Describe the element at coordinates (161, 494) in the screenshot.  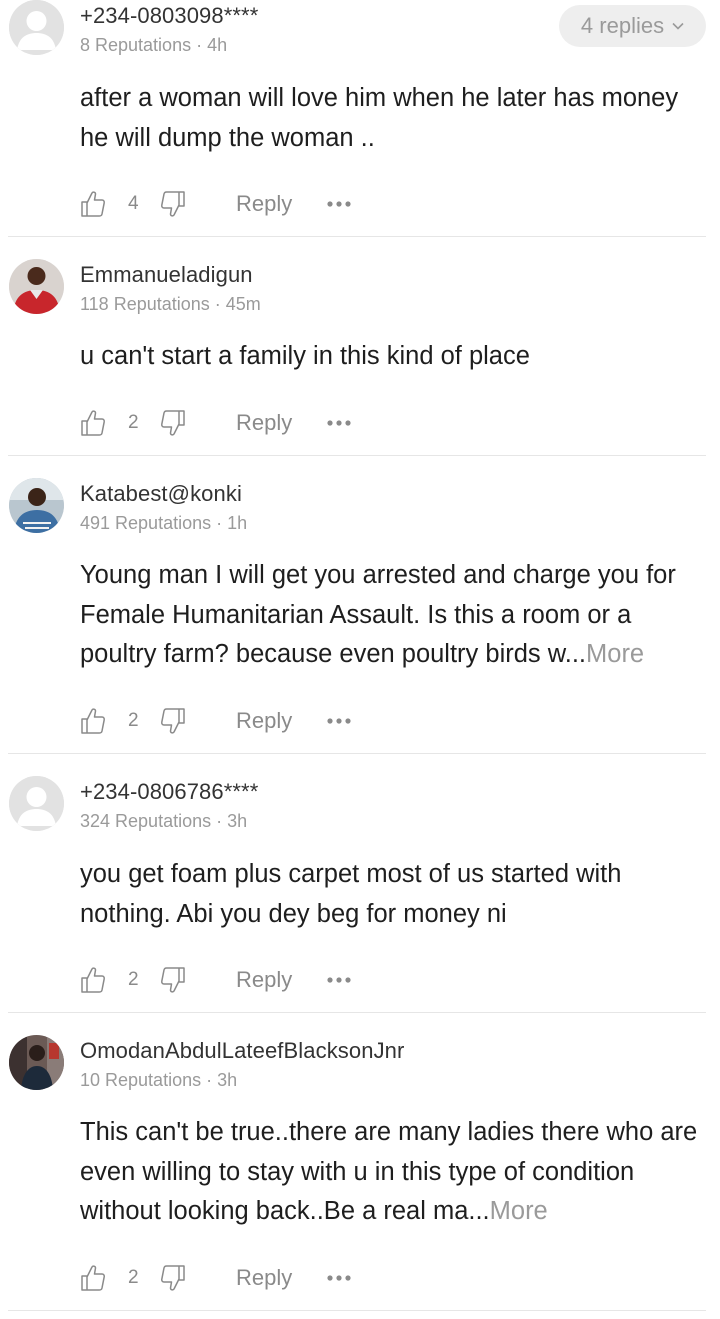
I see `comment-username: Katabest@konki` at that location.